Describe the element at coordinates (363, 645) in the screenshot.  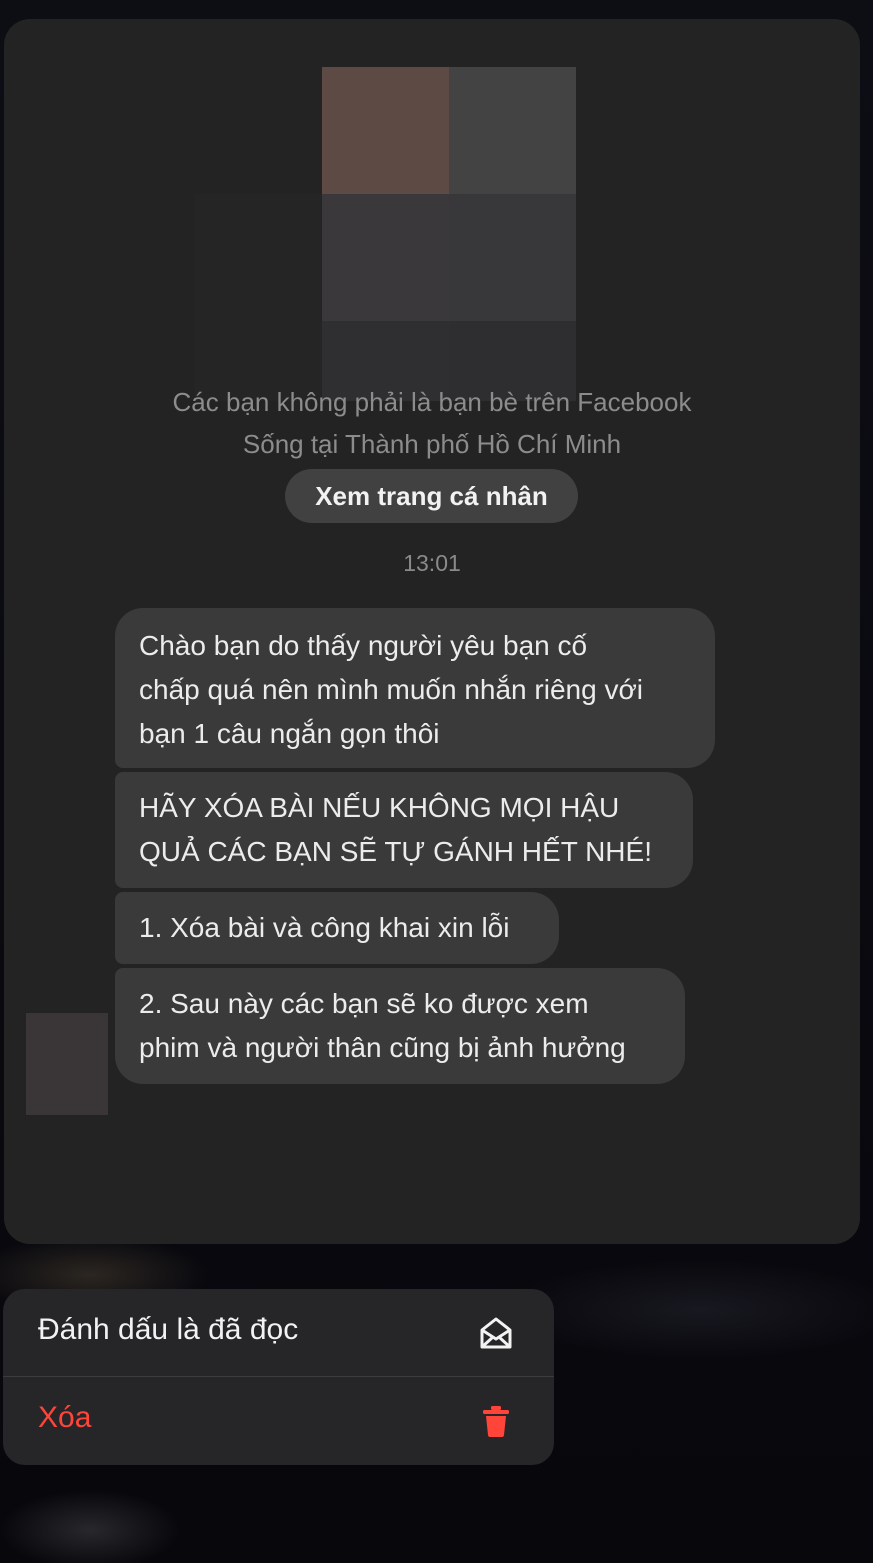
I see `message-line: Chào bạn do thấy người yêu bạn cố` at that location.